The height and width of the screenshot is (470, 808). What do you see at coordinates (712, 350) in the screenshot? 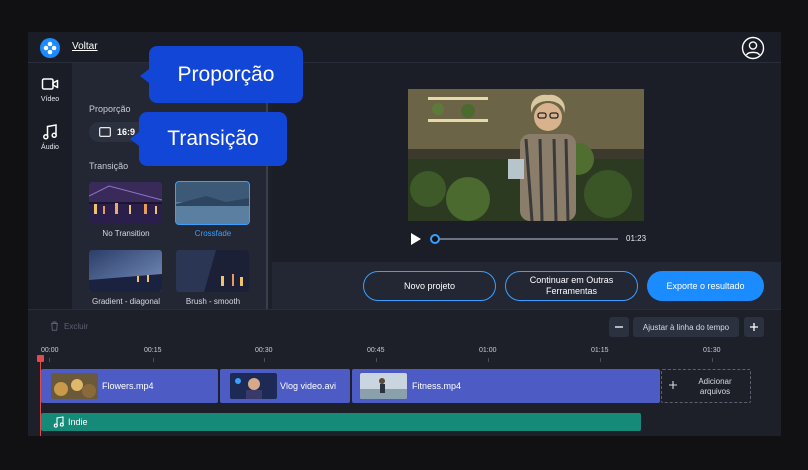
I see `ruler-tick-label: 01:30` at bounding box center [712, 350].